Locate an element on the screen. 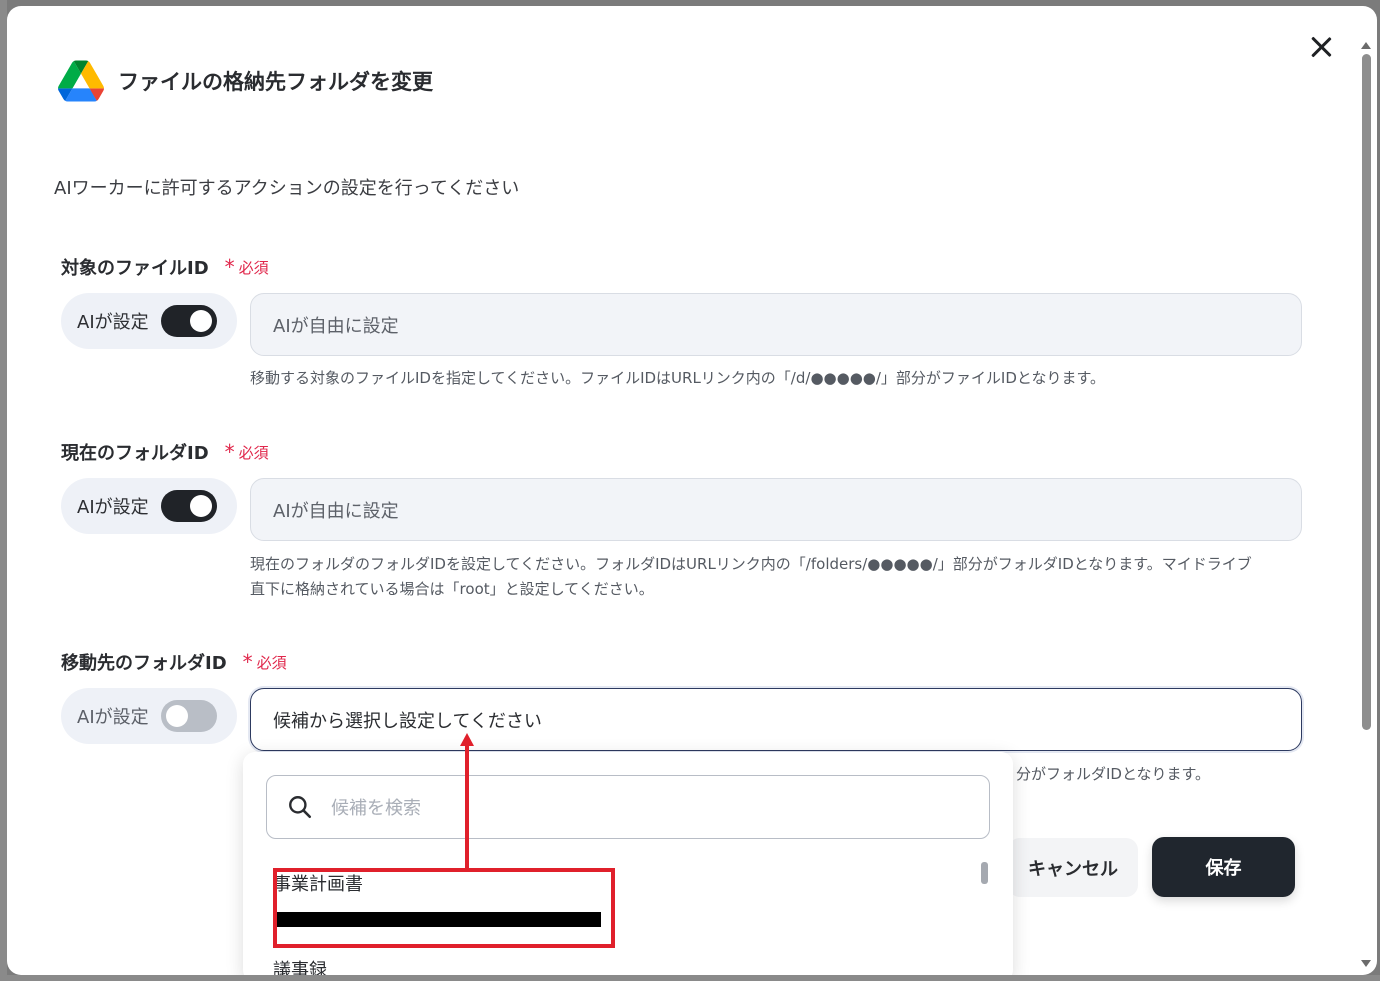 Image resolution: width=1380 pixels, height=981 pixels. target-file-id-input: AIが自由に設定 is located at coordinates (776, 324).